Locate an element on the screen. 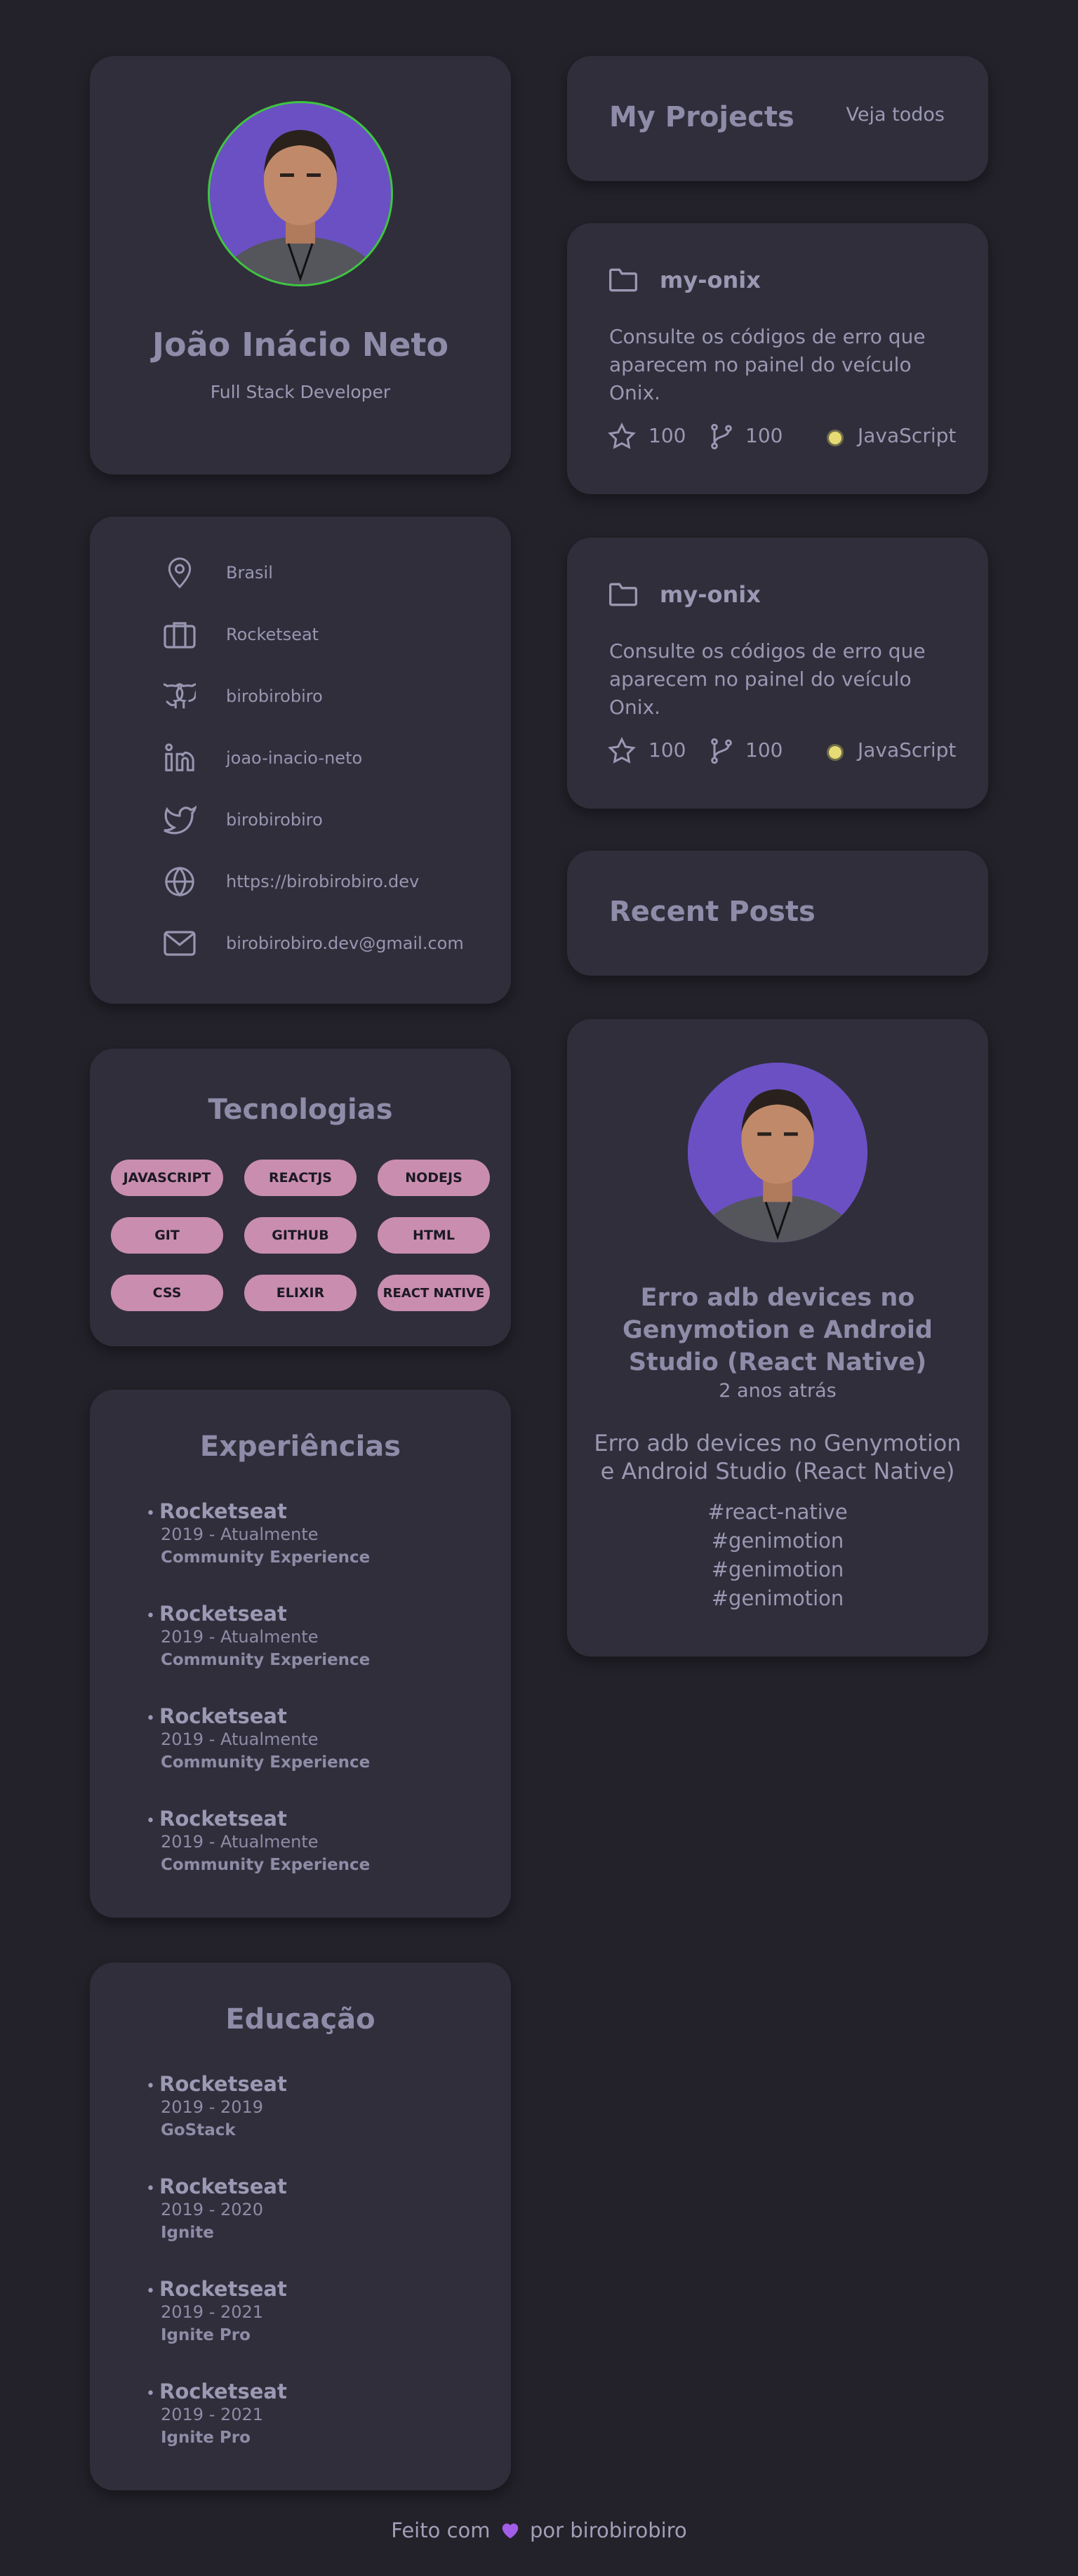 This screenshot has height=2576, width=1078. education-course: GoStack is located at coordinates (198, 2130).